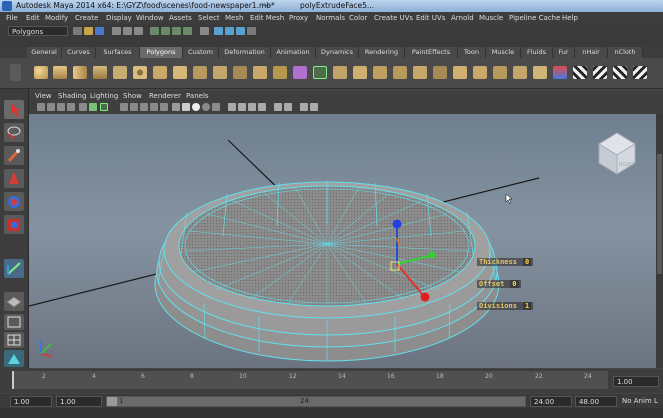 This screenshot has height=418, width=663. I want to click on hud-offset-value: 0, so click(514, 284).